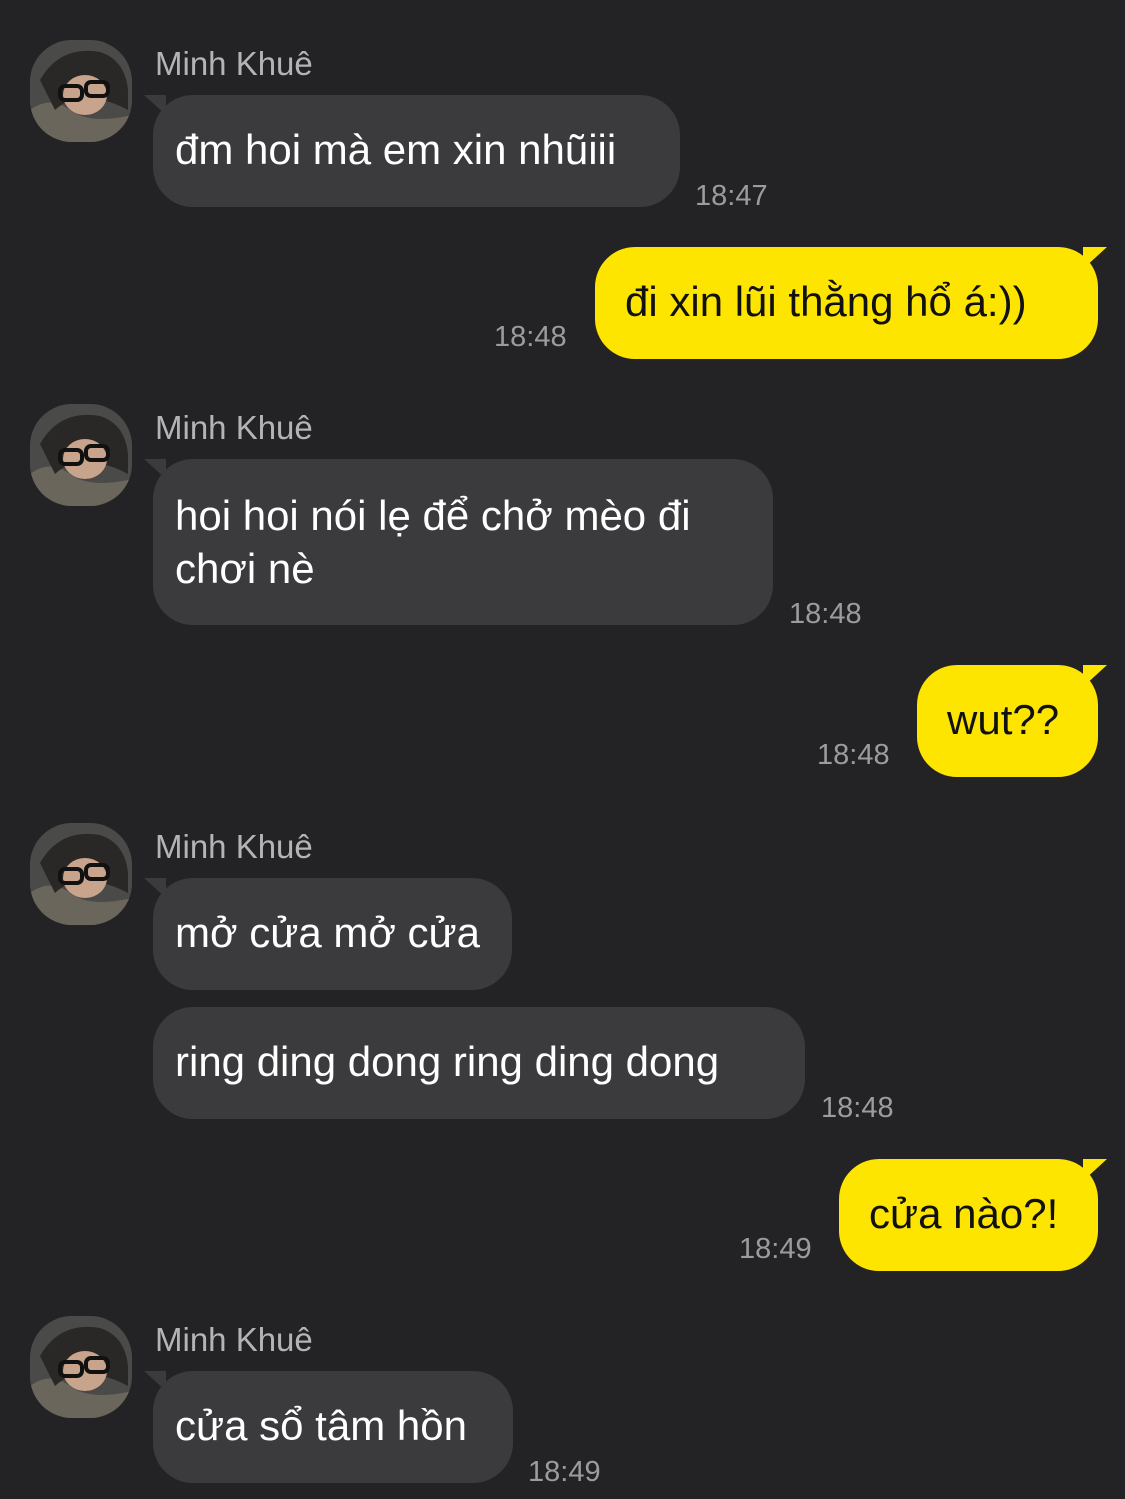  I want to click on message-text: cửa sổ tâm hồn, so click(321, 1425).